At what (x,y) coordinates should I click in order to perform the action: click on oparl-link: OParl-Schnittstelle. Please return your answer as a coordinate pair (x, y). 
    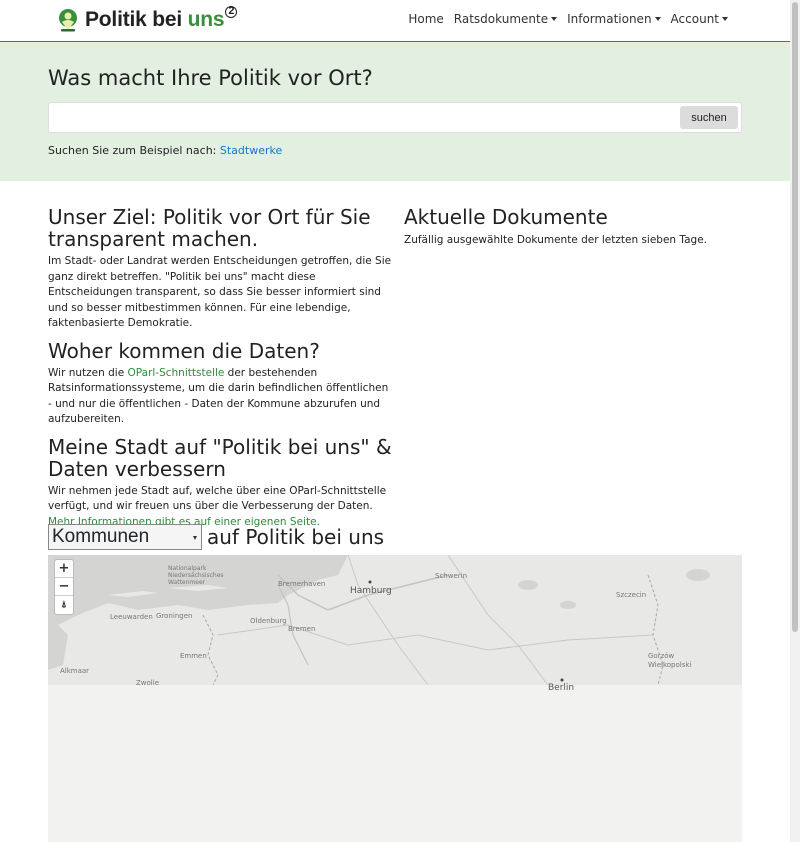
    Looking at the image, I should click on (176, 373).